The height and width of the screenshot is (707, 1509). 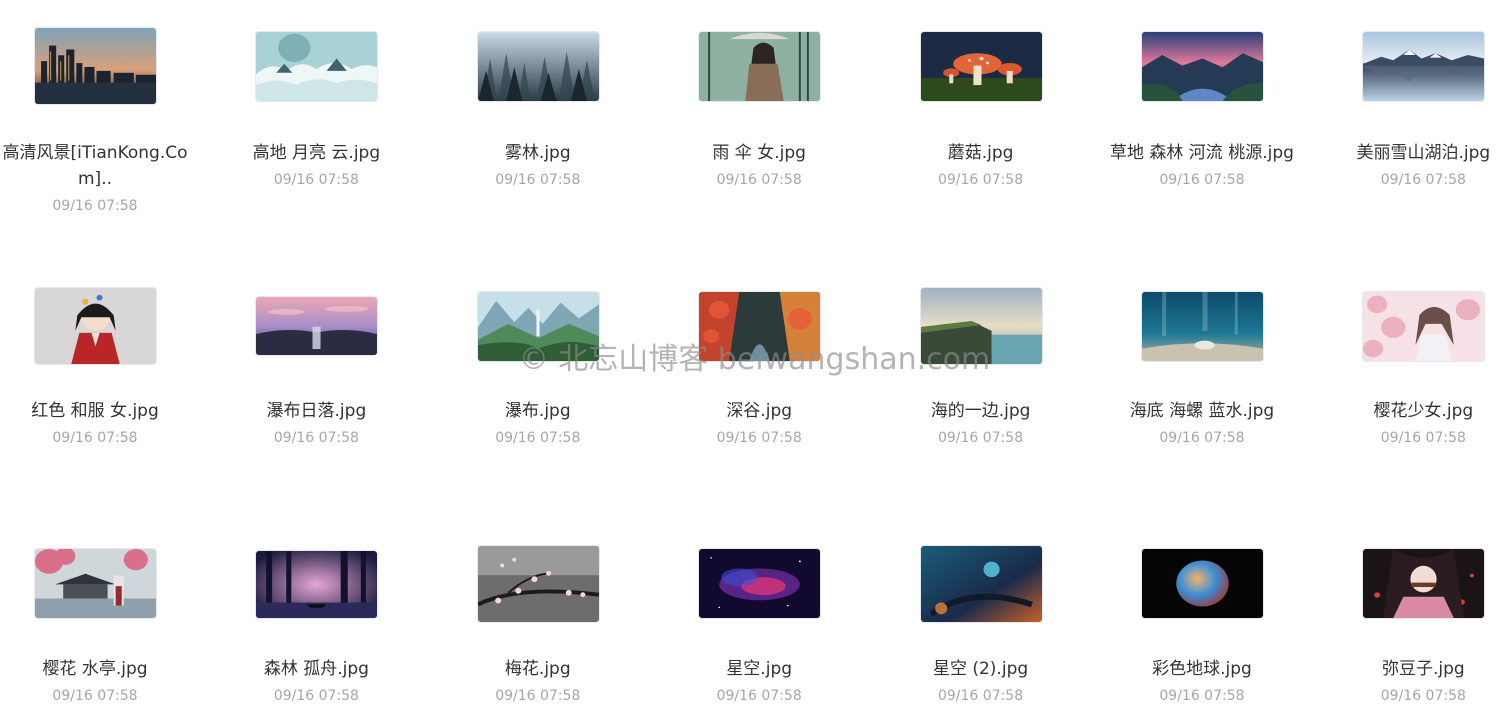 What do you see at coordinates (316, 669) in the screenshot?
I see `file-name: 森林 孤舟.jpg` at bounding box center [316, 669].